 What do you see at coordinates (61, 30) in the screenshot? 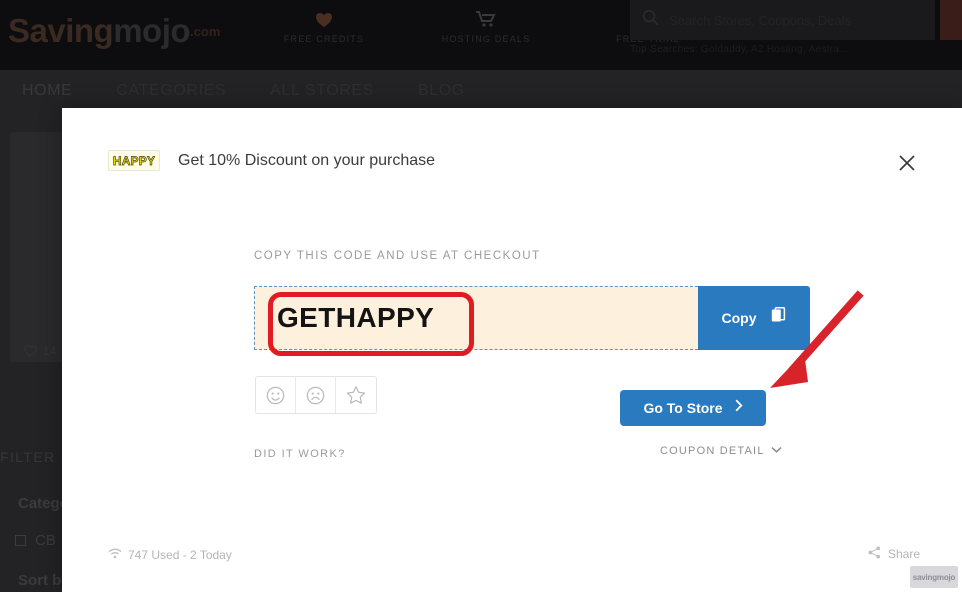
I see `logo-text-part1: Saving` at bounding box center [61, 30].